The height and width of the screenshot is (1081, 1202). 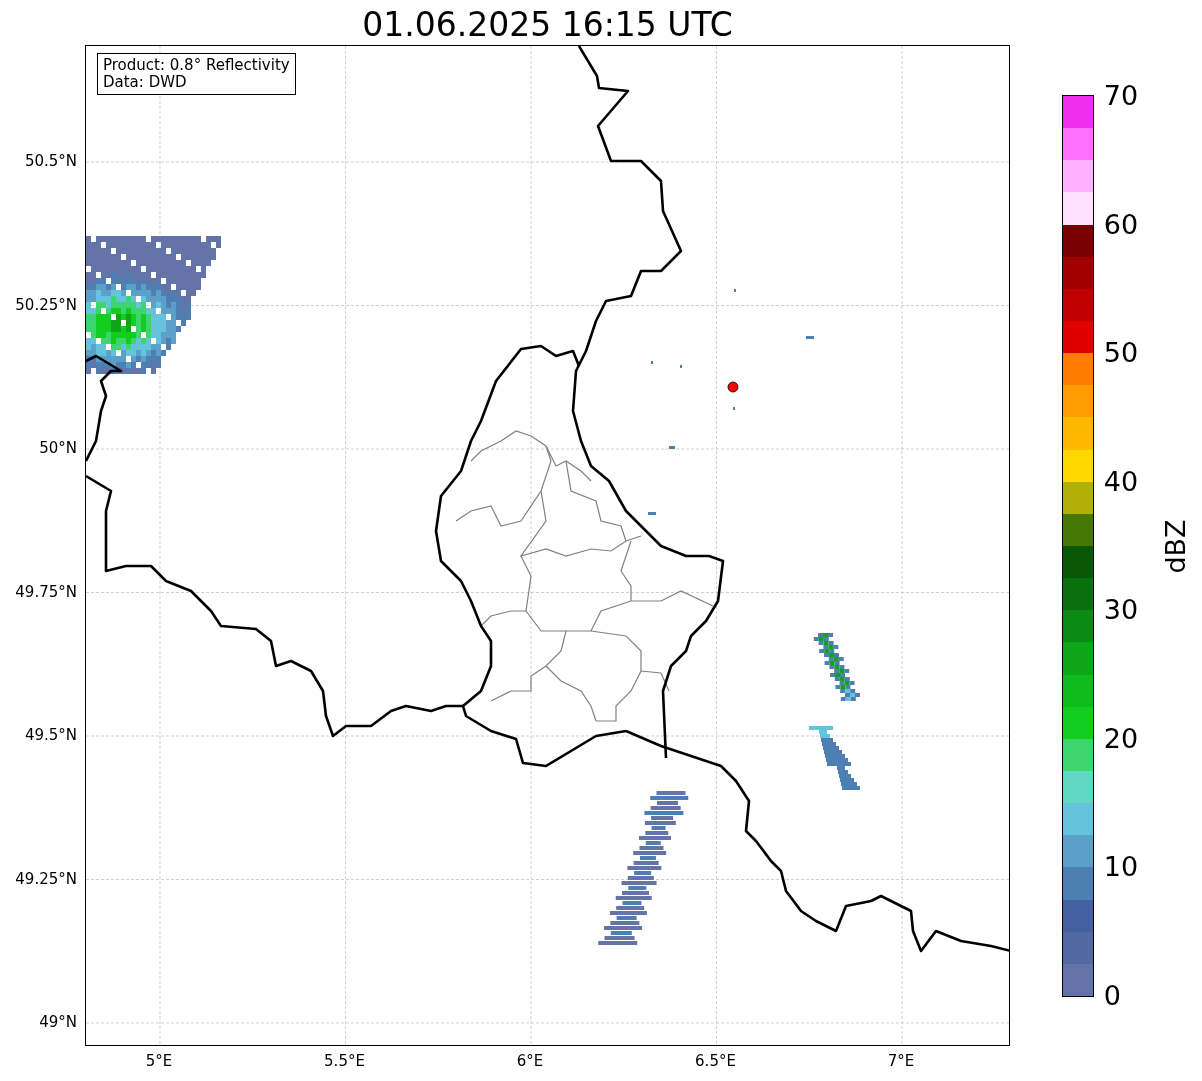 What do you see at coordinates (46, 591) in the screenshot?
I see `latitude-label: 49.75°N` at bounding box center [46, 591].